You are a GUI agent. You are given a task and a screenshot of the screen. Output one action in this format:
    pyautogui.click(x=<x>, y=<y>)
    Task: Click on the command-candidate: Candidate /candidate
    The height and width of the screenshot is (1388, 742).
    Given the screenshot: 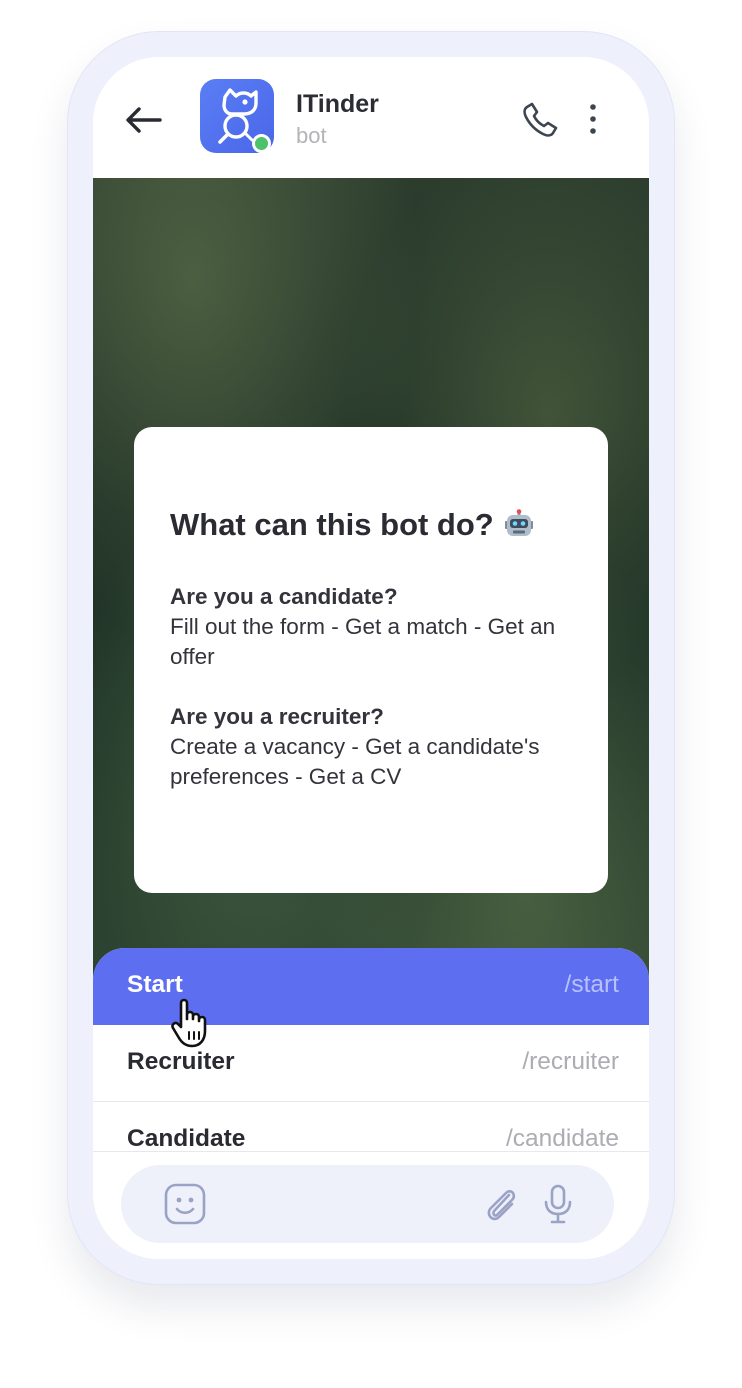 What is the action you would take?
    pyautogui.click(x=371, y=1126)
    